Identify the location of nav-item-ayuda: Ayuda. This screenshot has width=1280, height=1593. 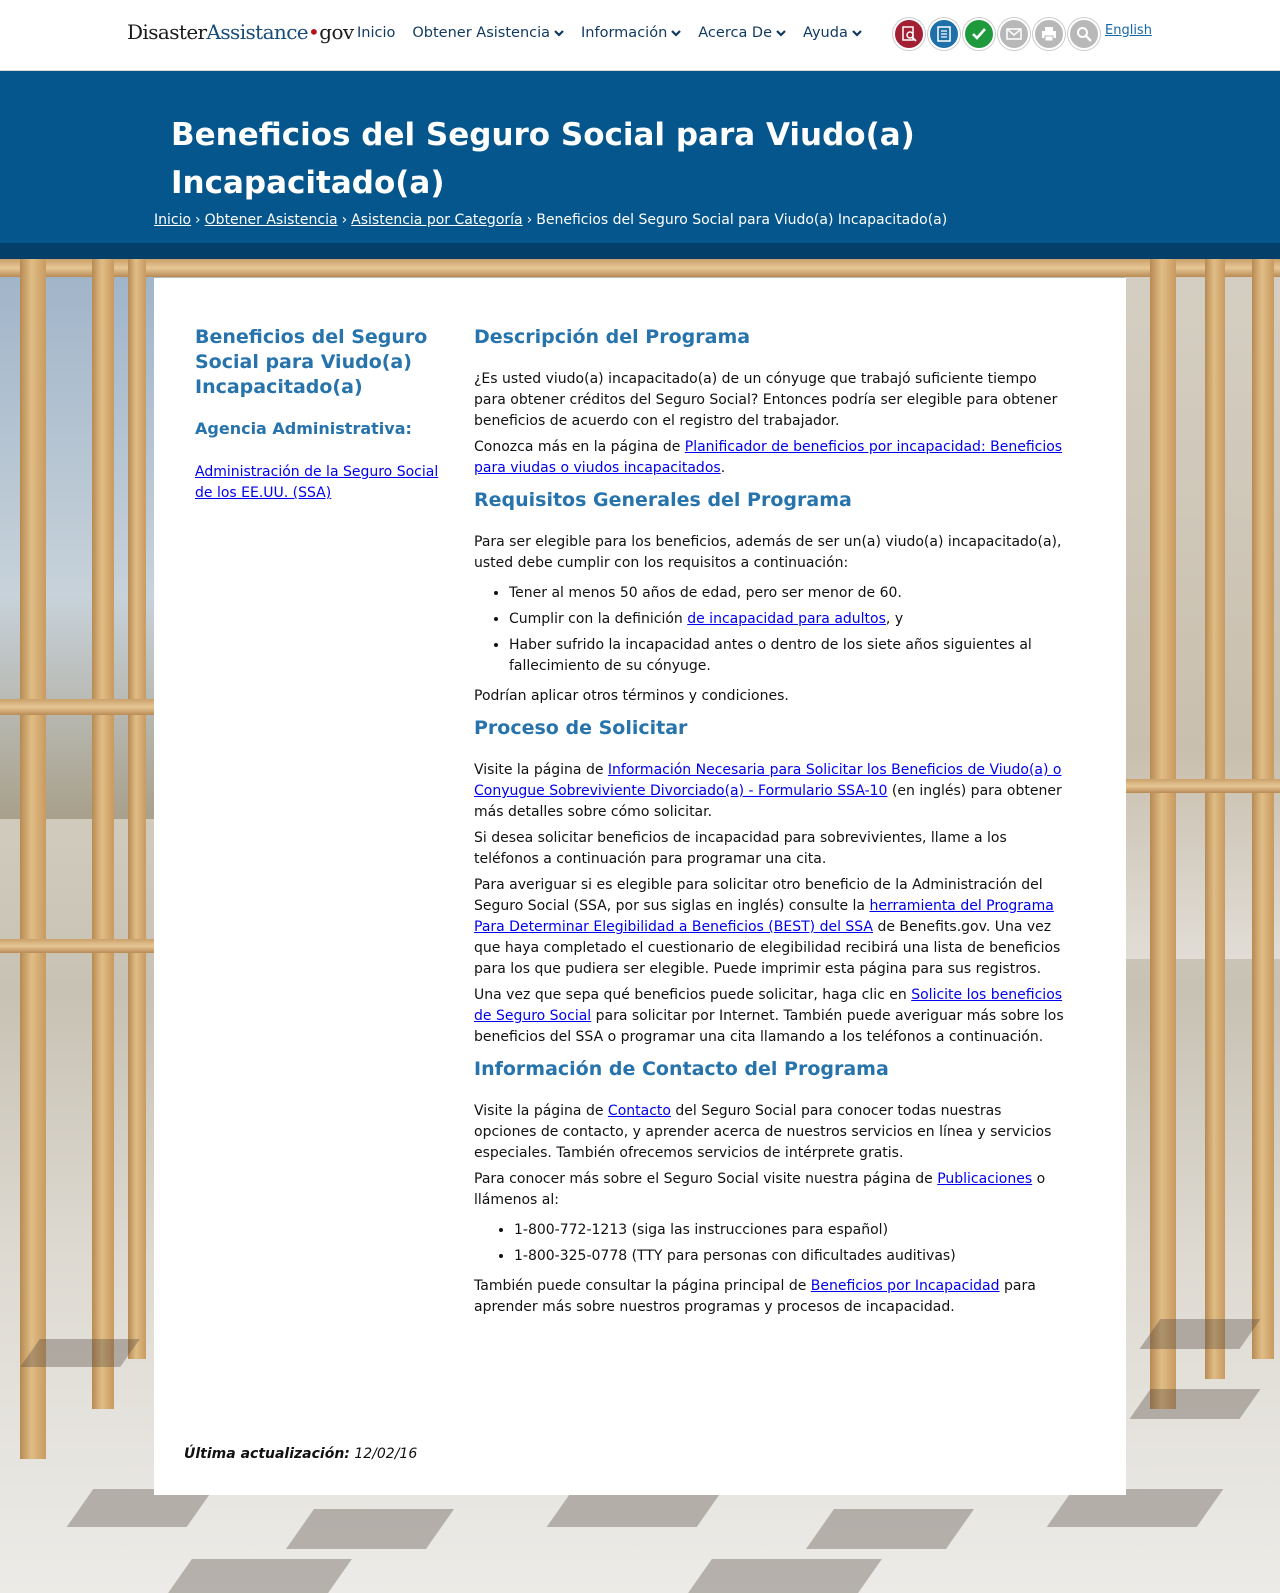
(832, 33).